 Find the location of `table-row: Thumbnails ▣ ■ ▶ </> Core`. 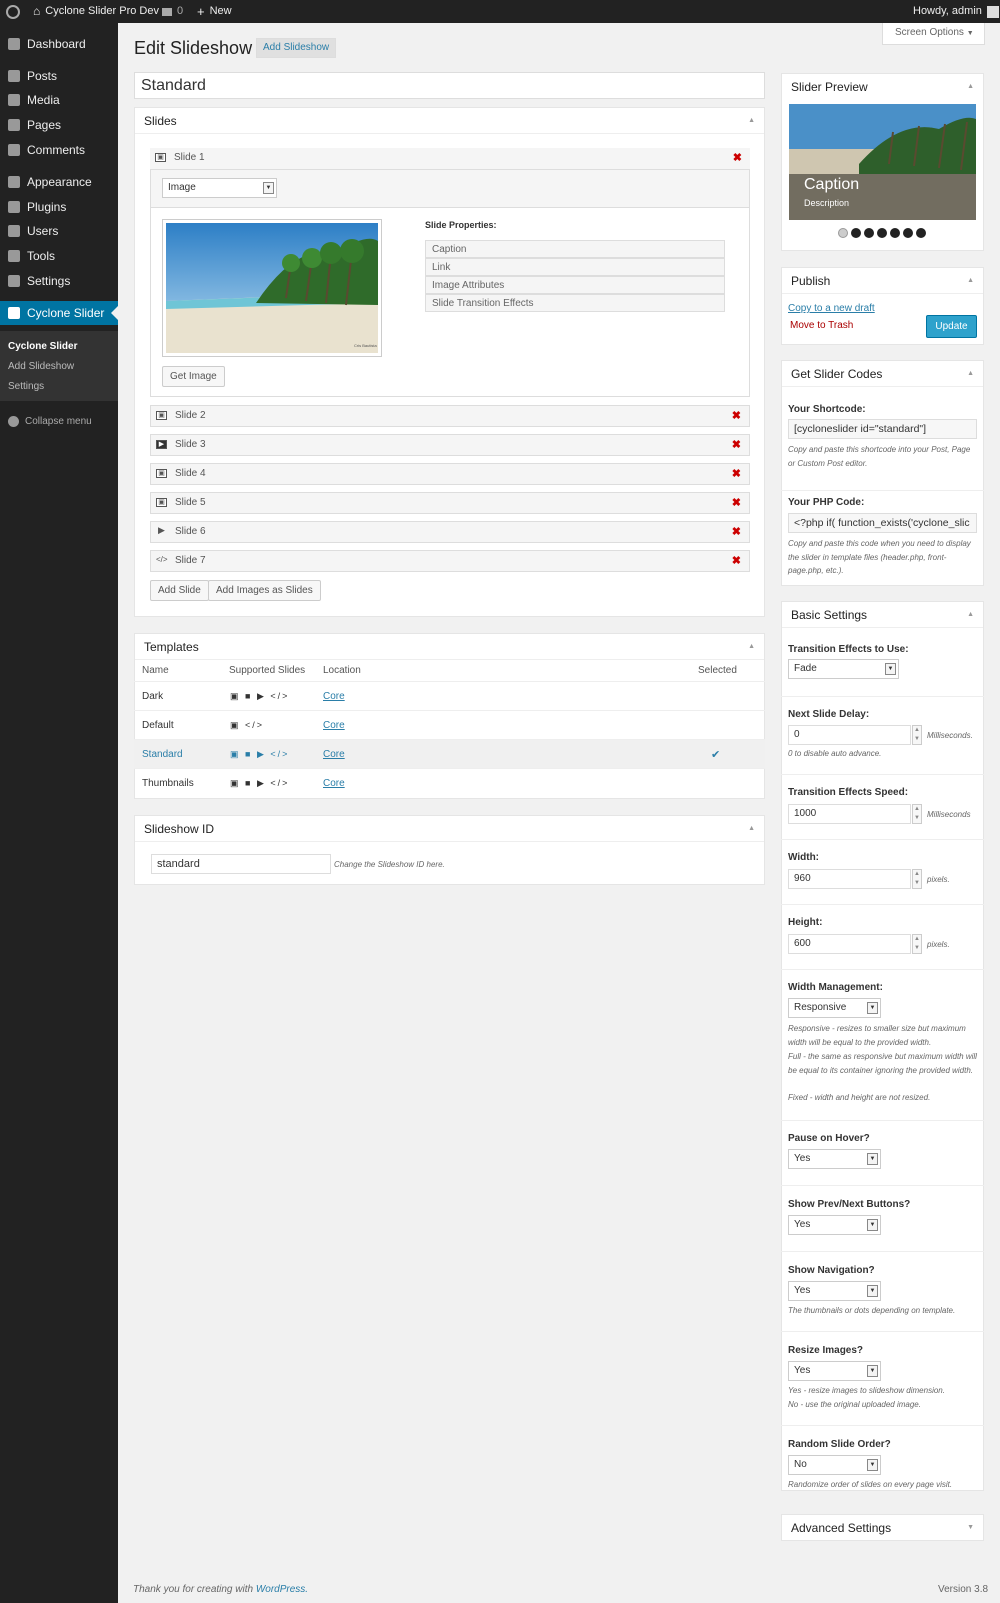

table-row: Thumbnails ▣ ■ ▶ </> Core is located at coordinates (449, 782).